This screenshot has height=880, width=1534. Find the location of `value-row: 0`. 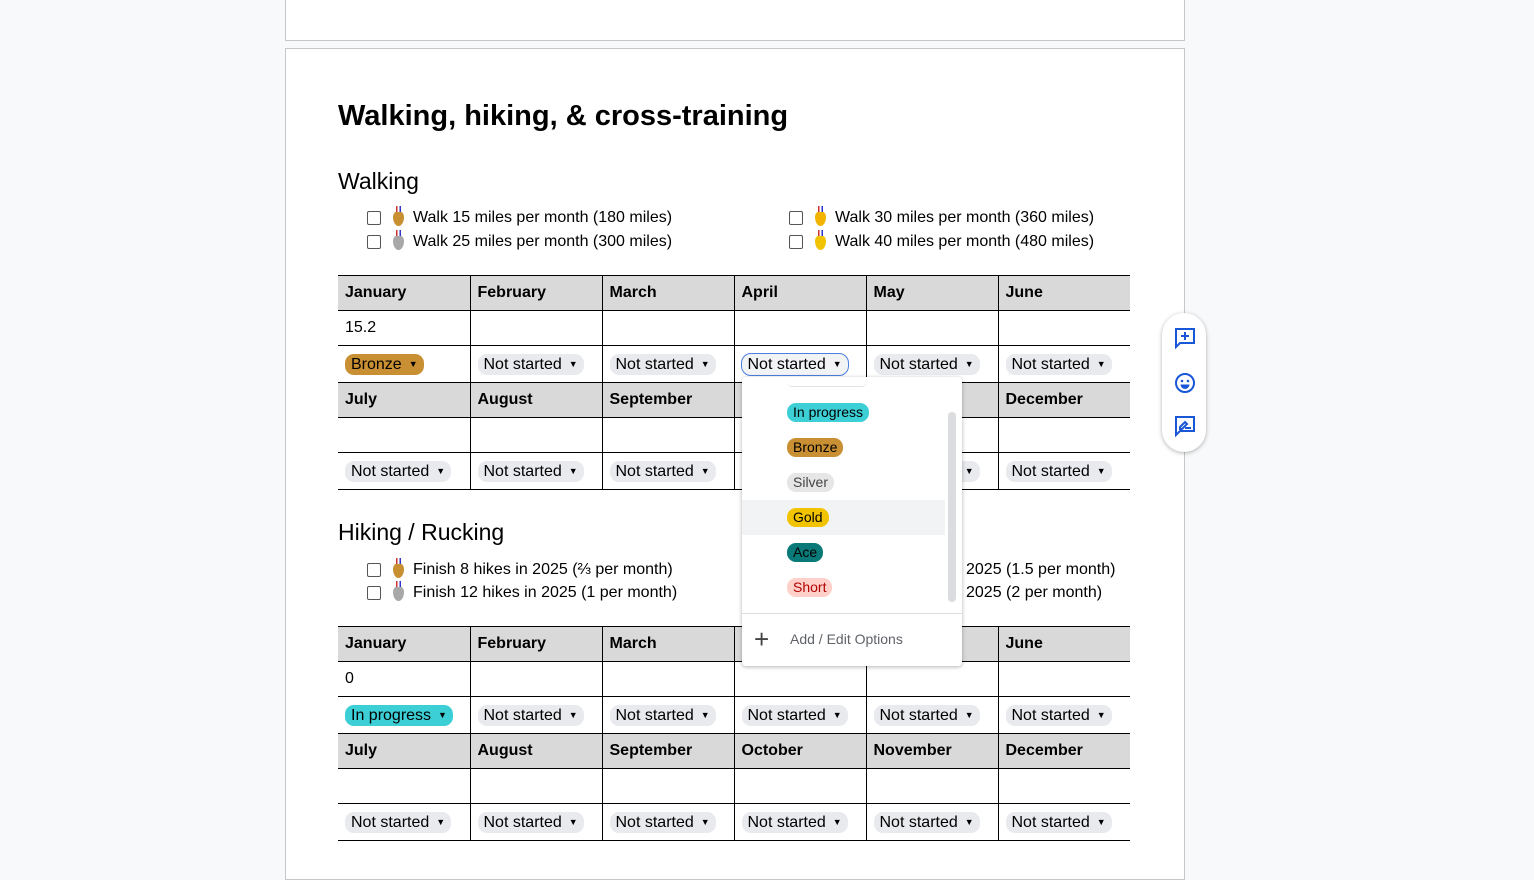

value-row: 0 is located at coordinates (734, 679).